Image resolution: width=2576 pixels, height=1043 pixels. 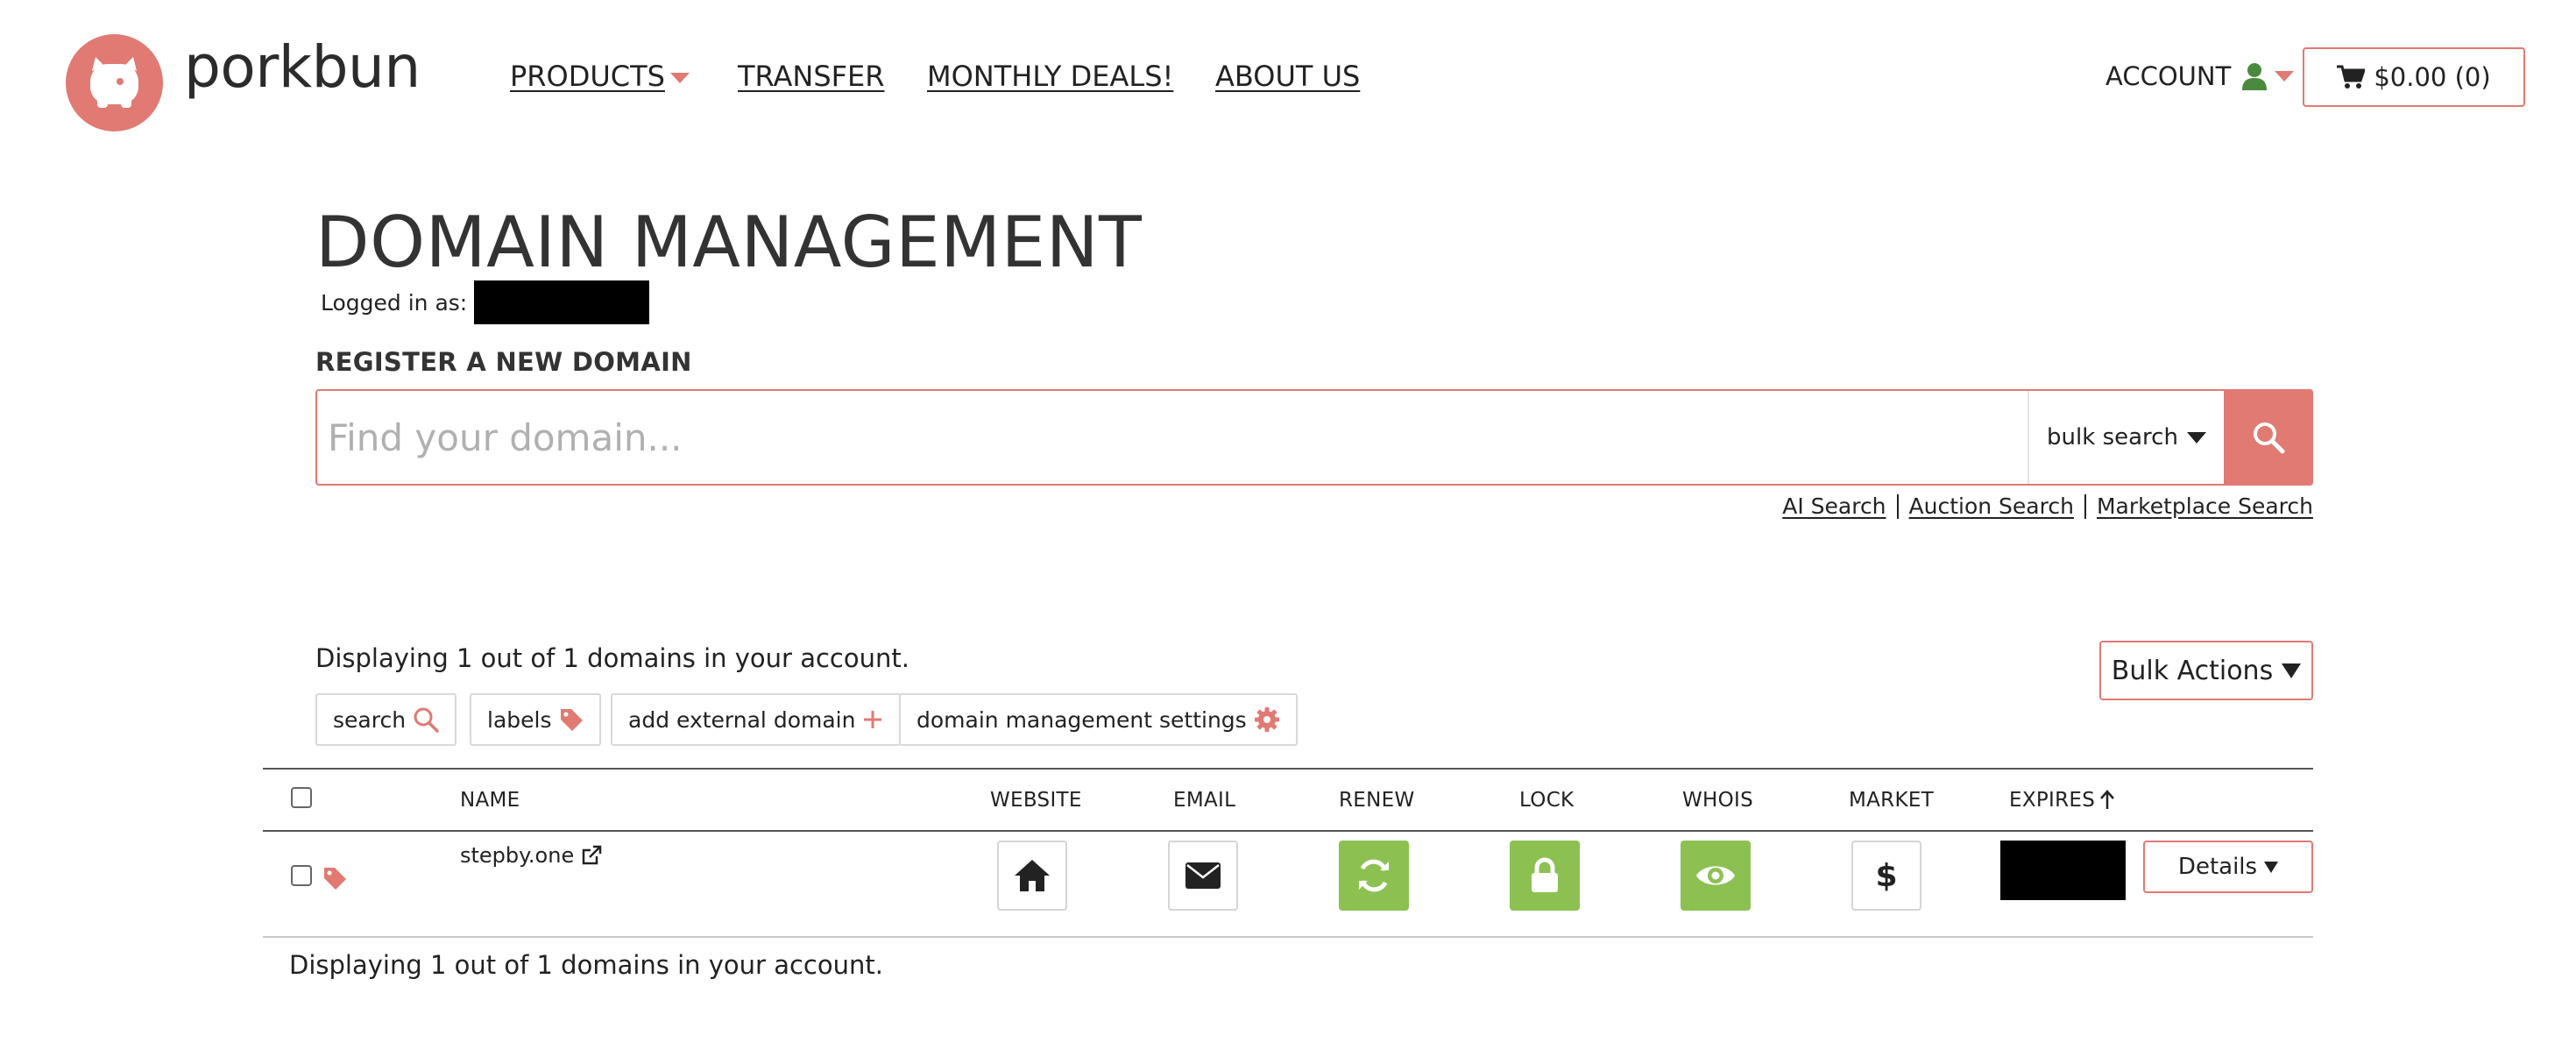 I want to click on bulk-actions-label: Bulk Actions, so click(x=2192, y=670).